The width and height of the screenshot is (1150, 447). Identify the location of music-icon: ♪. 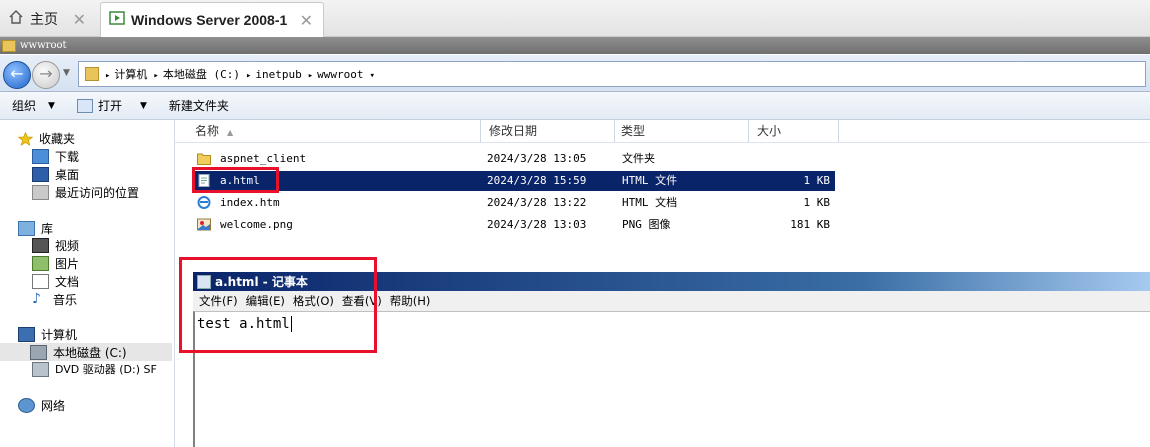
(36, 299).